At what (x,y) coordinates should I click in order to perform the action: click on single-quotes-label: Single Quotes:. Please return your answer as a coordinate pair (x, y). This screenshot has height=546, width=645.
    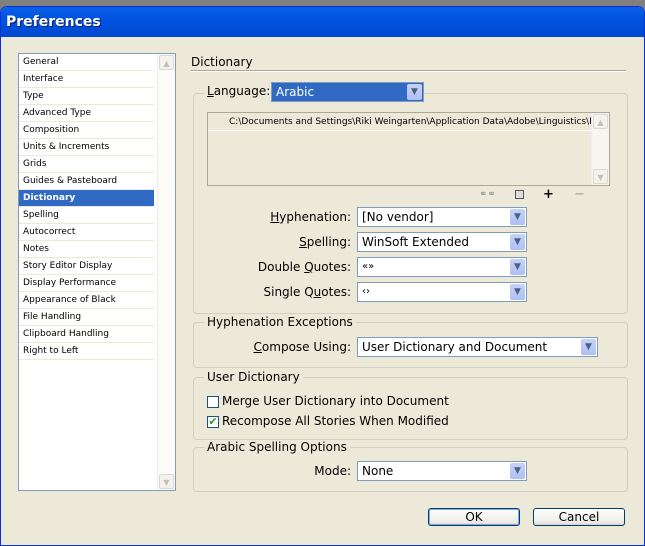
    Looking at the image, I should click on (307, 292).